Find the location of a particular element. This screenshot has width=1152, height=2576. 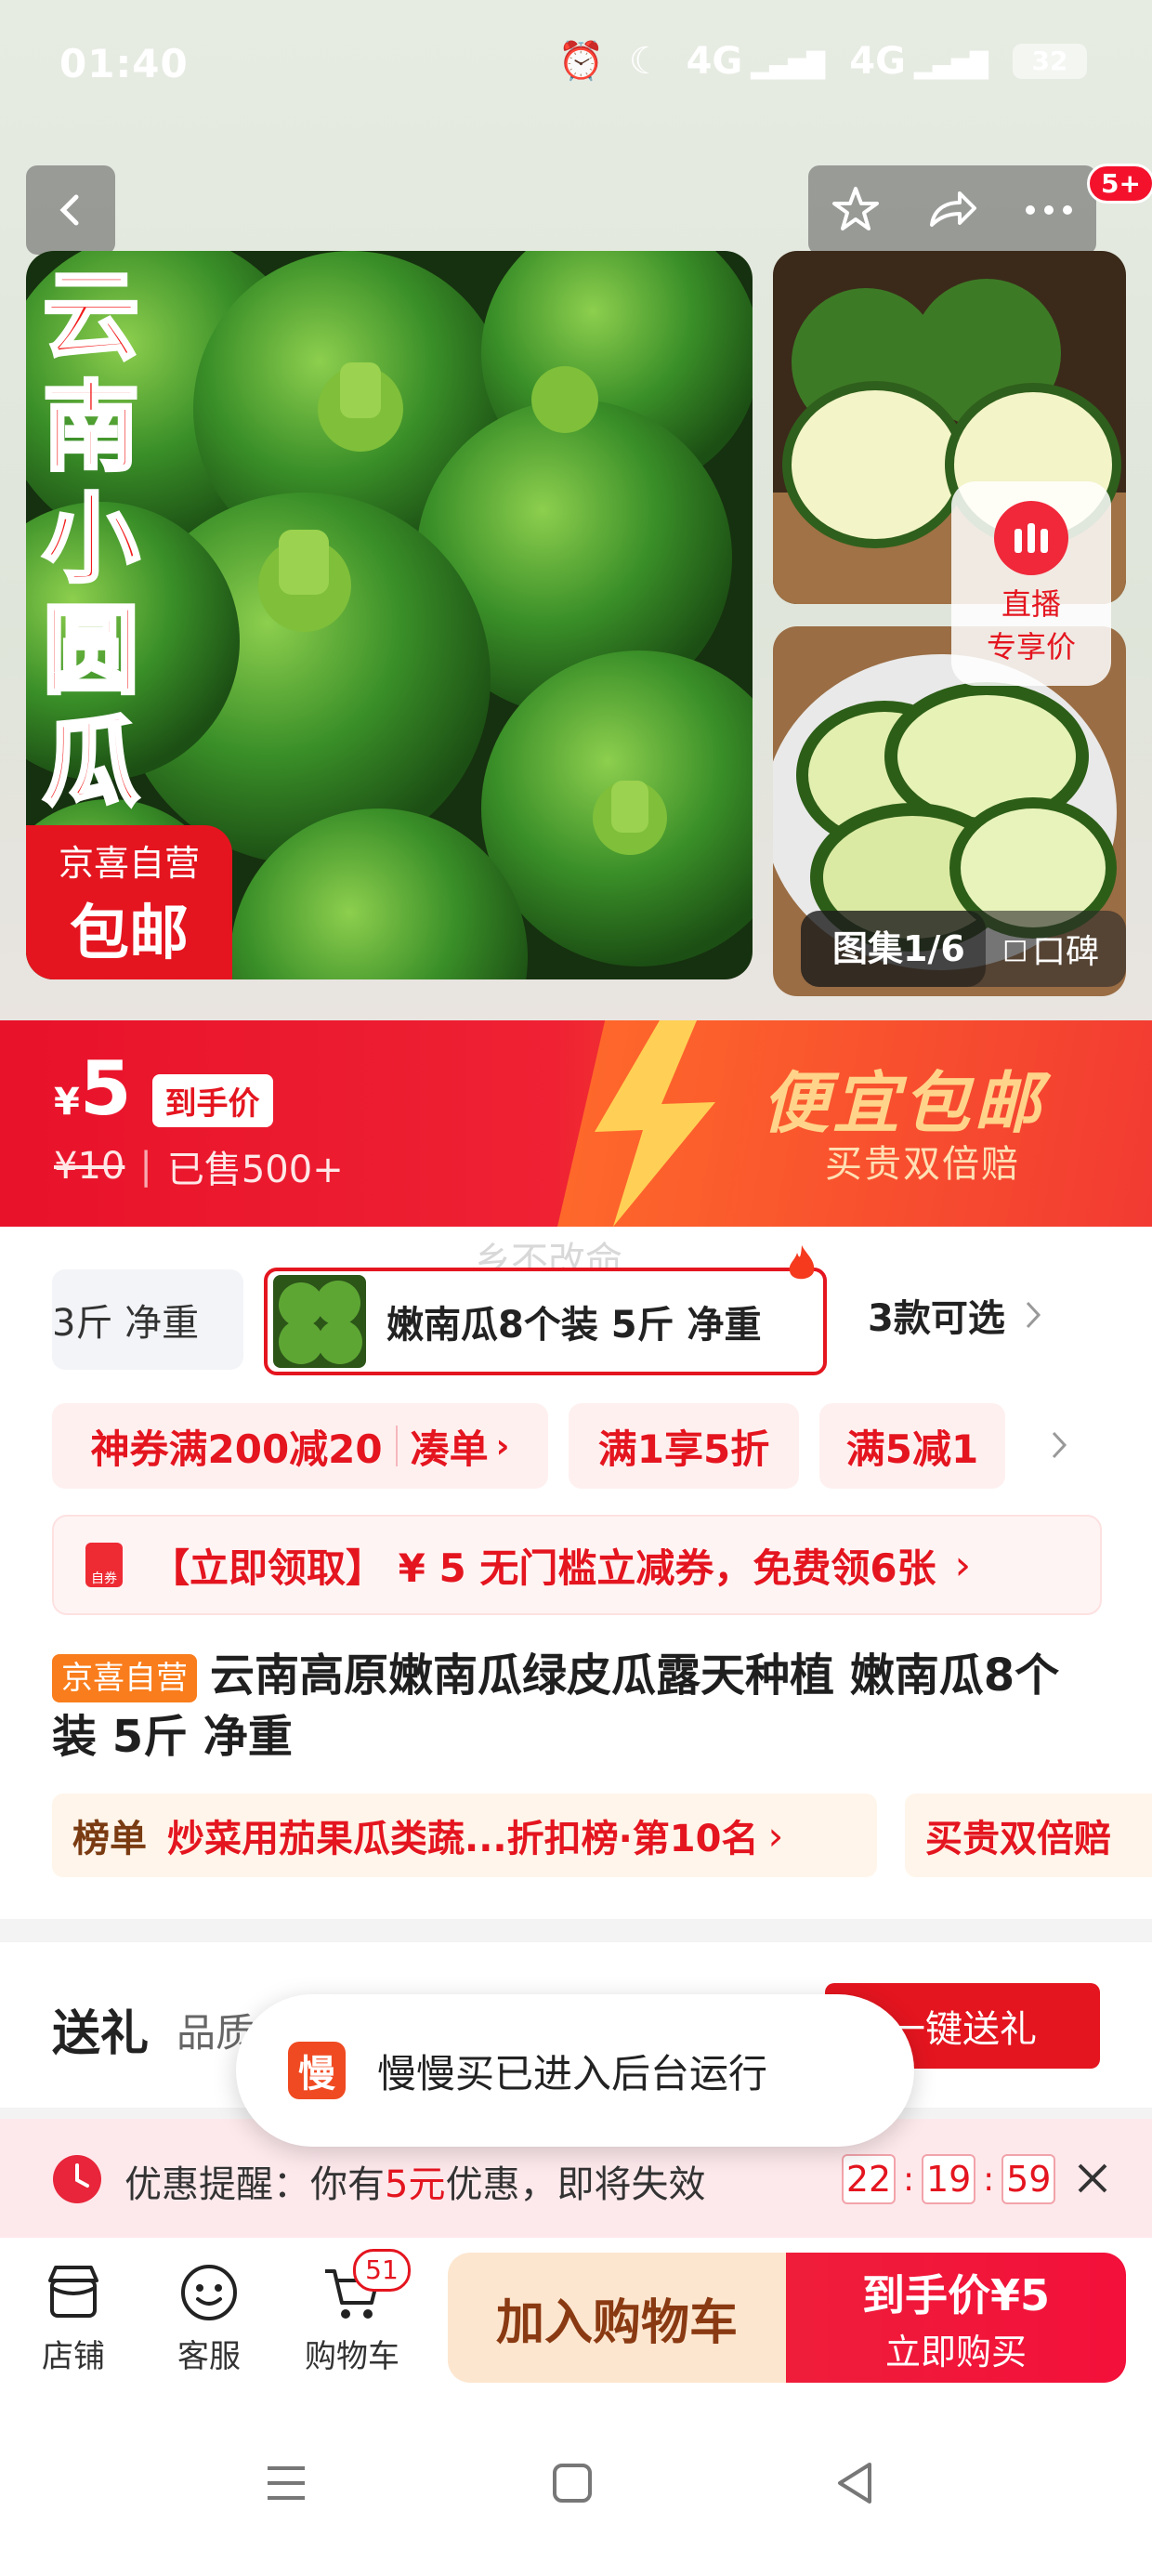

hot-flame-icon is located at coordinates (802, 1262).